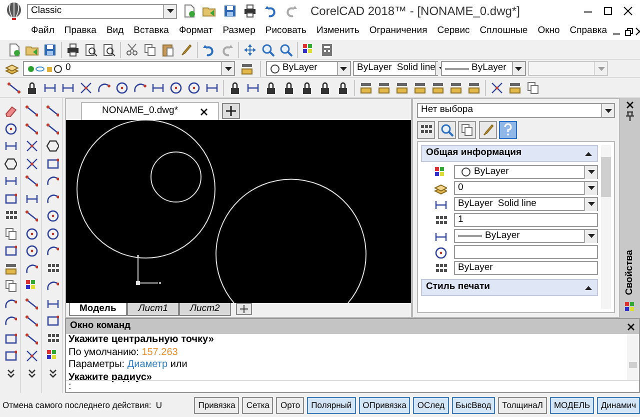 The width and height of the screenshot is (640, 417). What do you see at coordinates (475, 268) in the screenshot?
I see `field-value: ByLayer` at bounding box center [475, 268].